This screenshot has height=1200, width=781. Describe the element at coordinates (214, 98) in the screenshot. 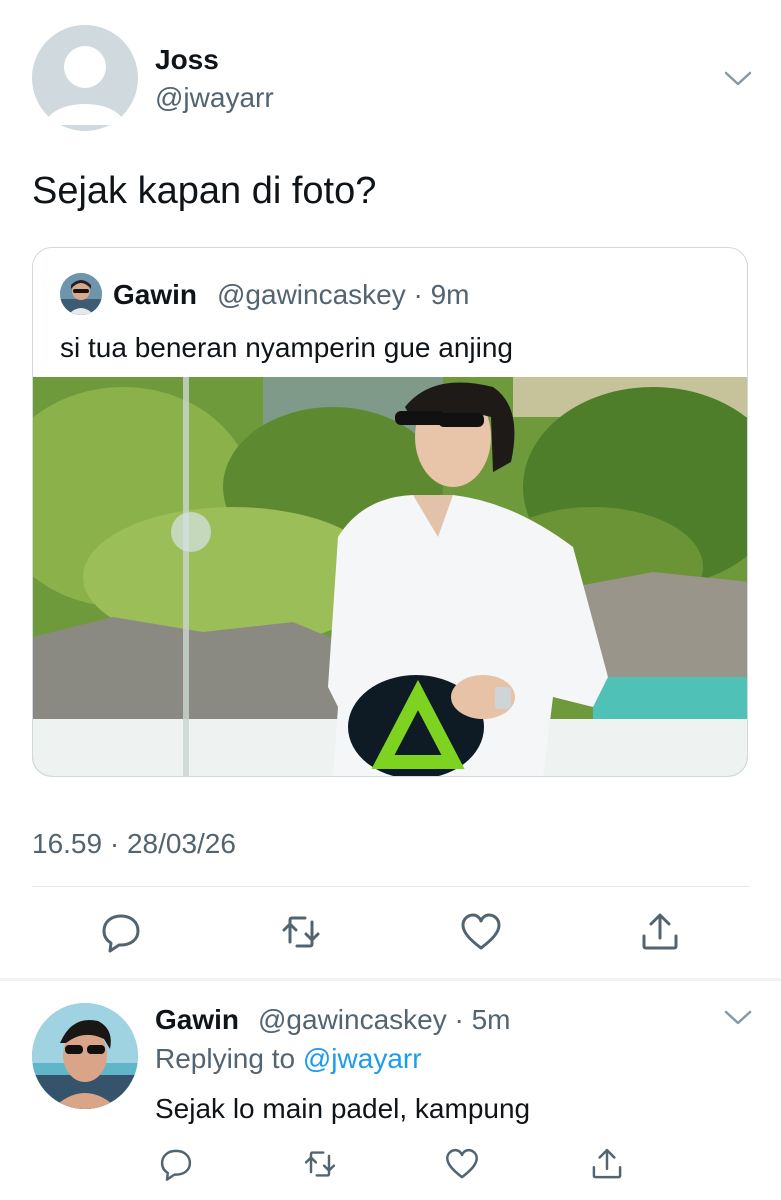

I see `author-handle: @jwayarr` at that location.